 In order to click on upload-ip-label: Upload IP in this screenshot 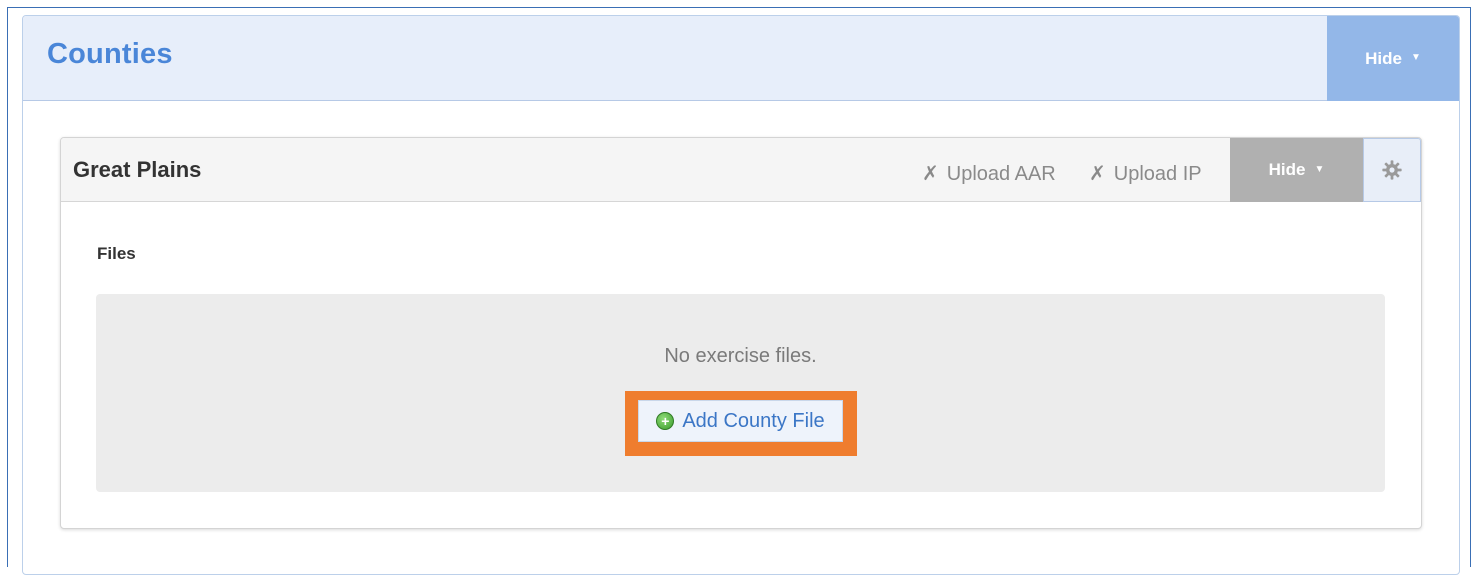, I will do `click(1157, 174)`.